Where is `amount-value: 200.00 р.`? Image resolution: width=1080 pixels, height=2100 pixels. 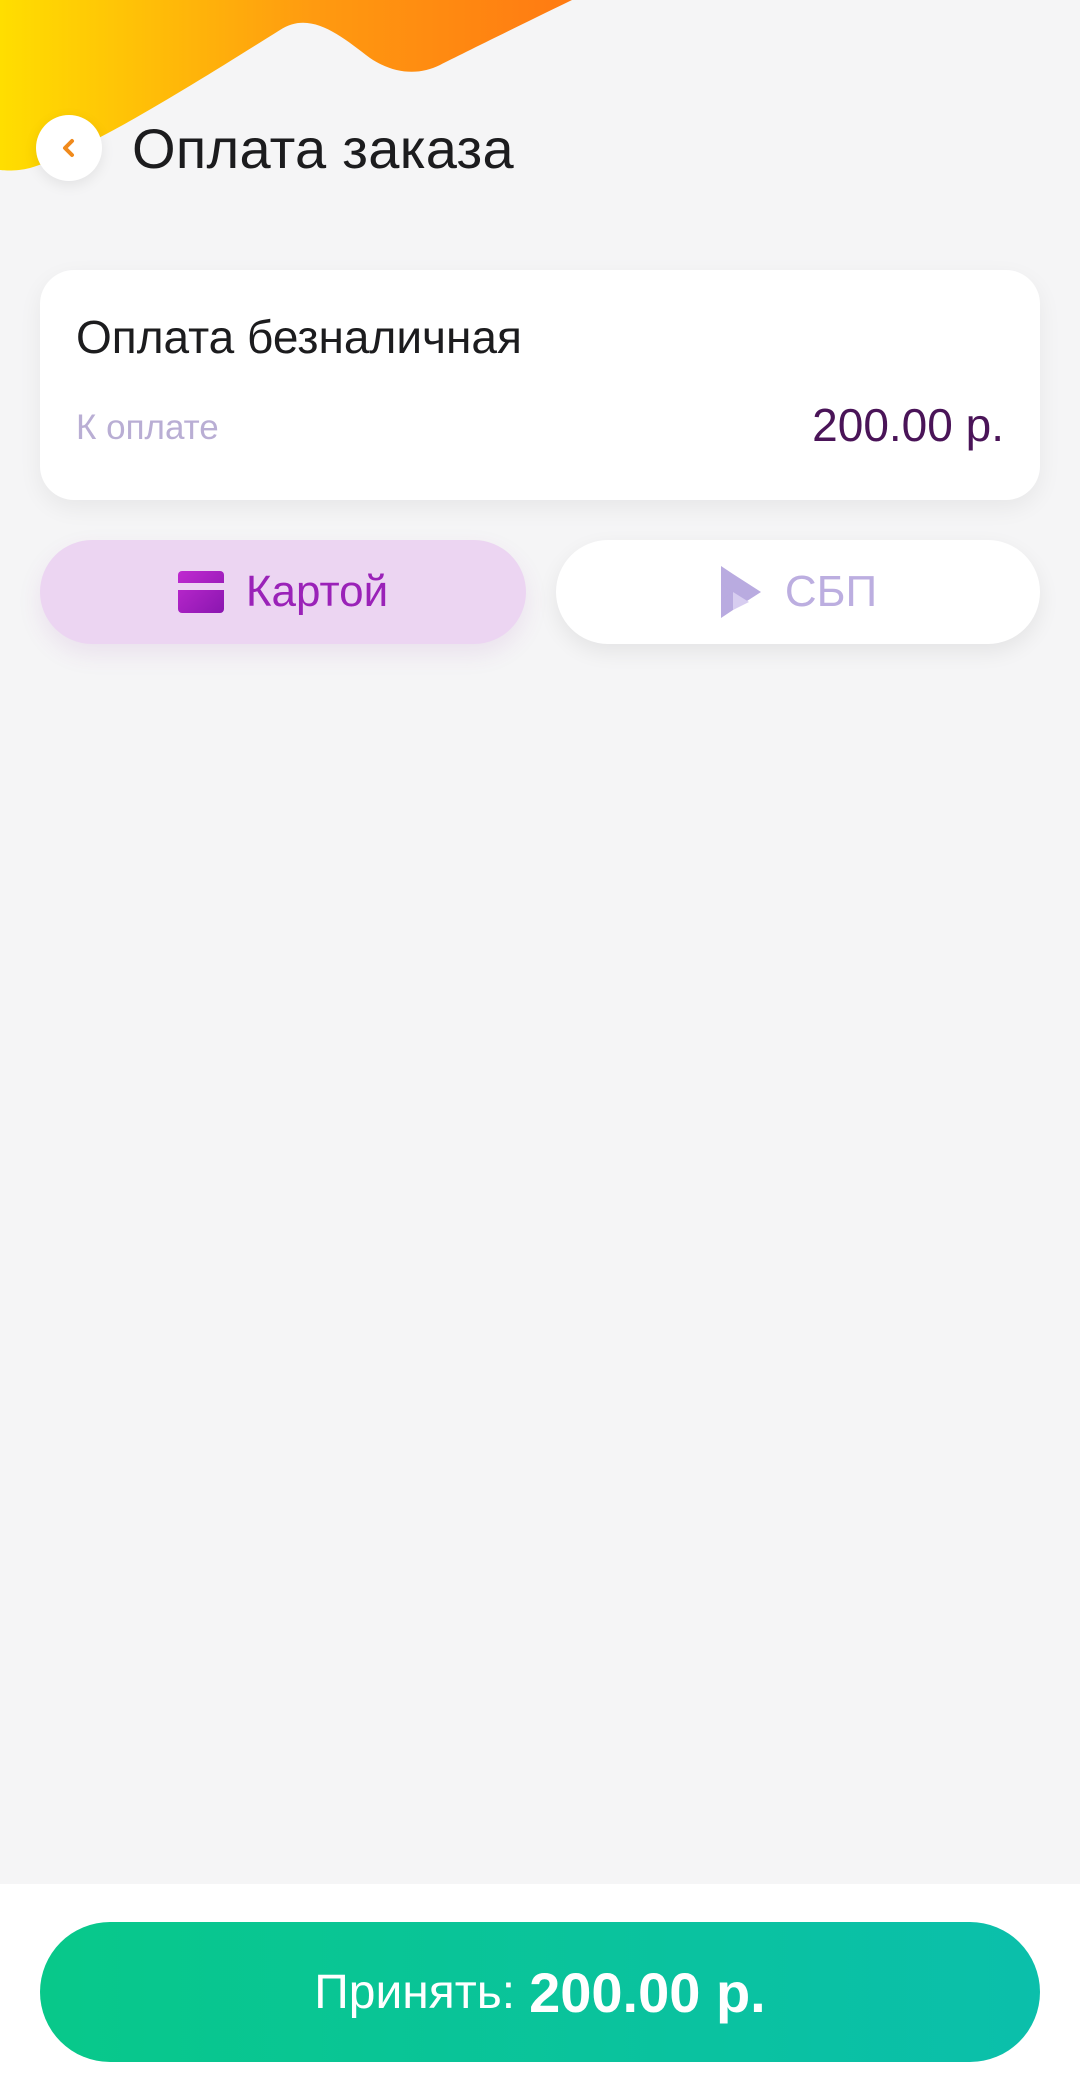
amount-value: 200.00 р. is located at coordinates (908, 425).